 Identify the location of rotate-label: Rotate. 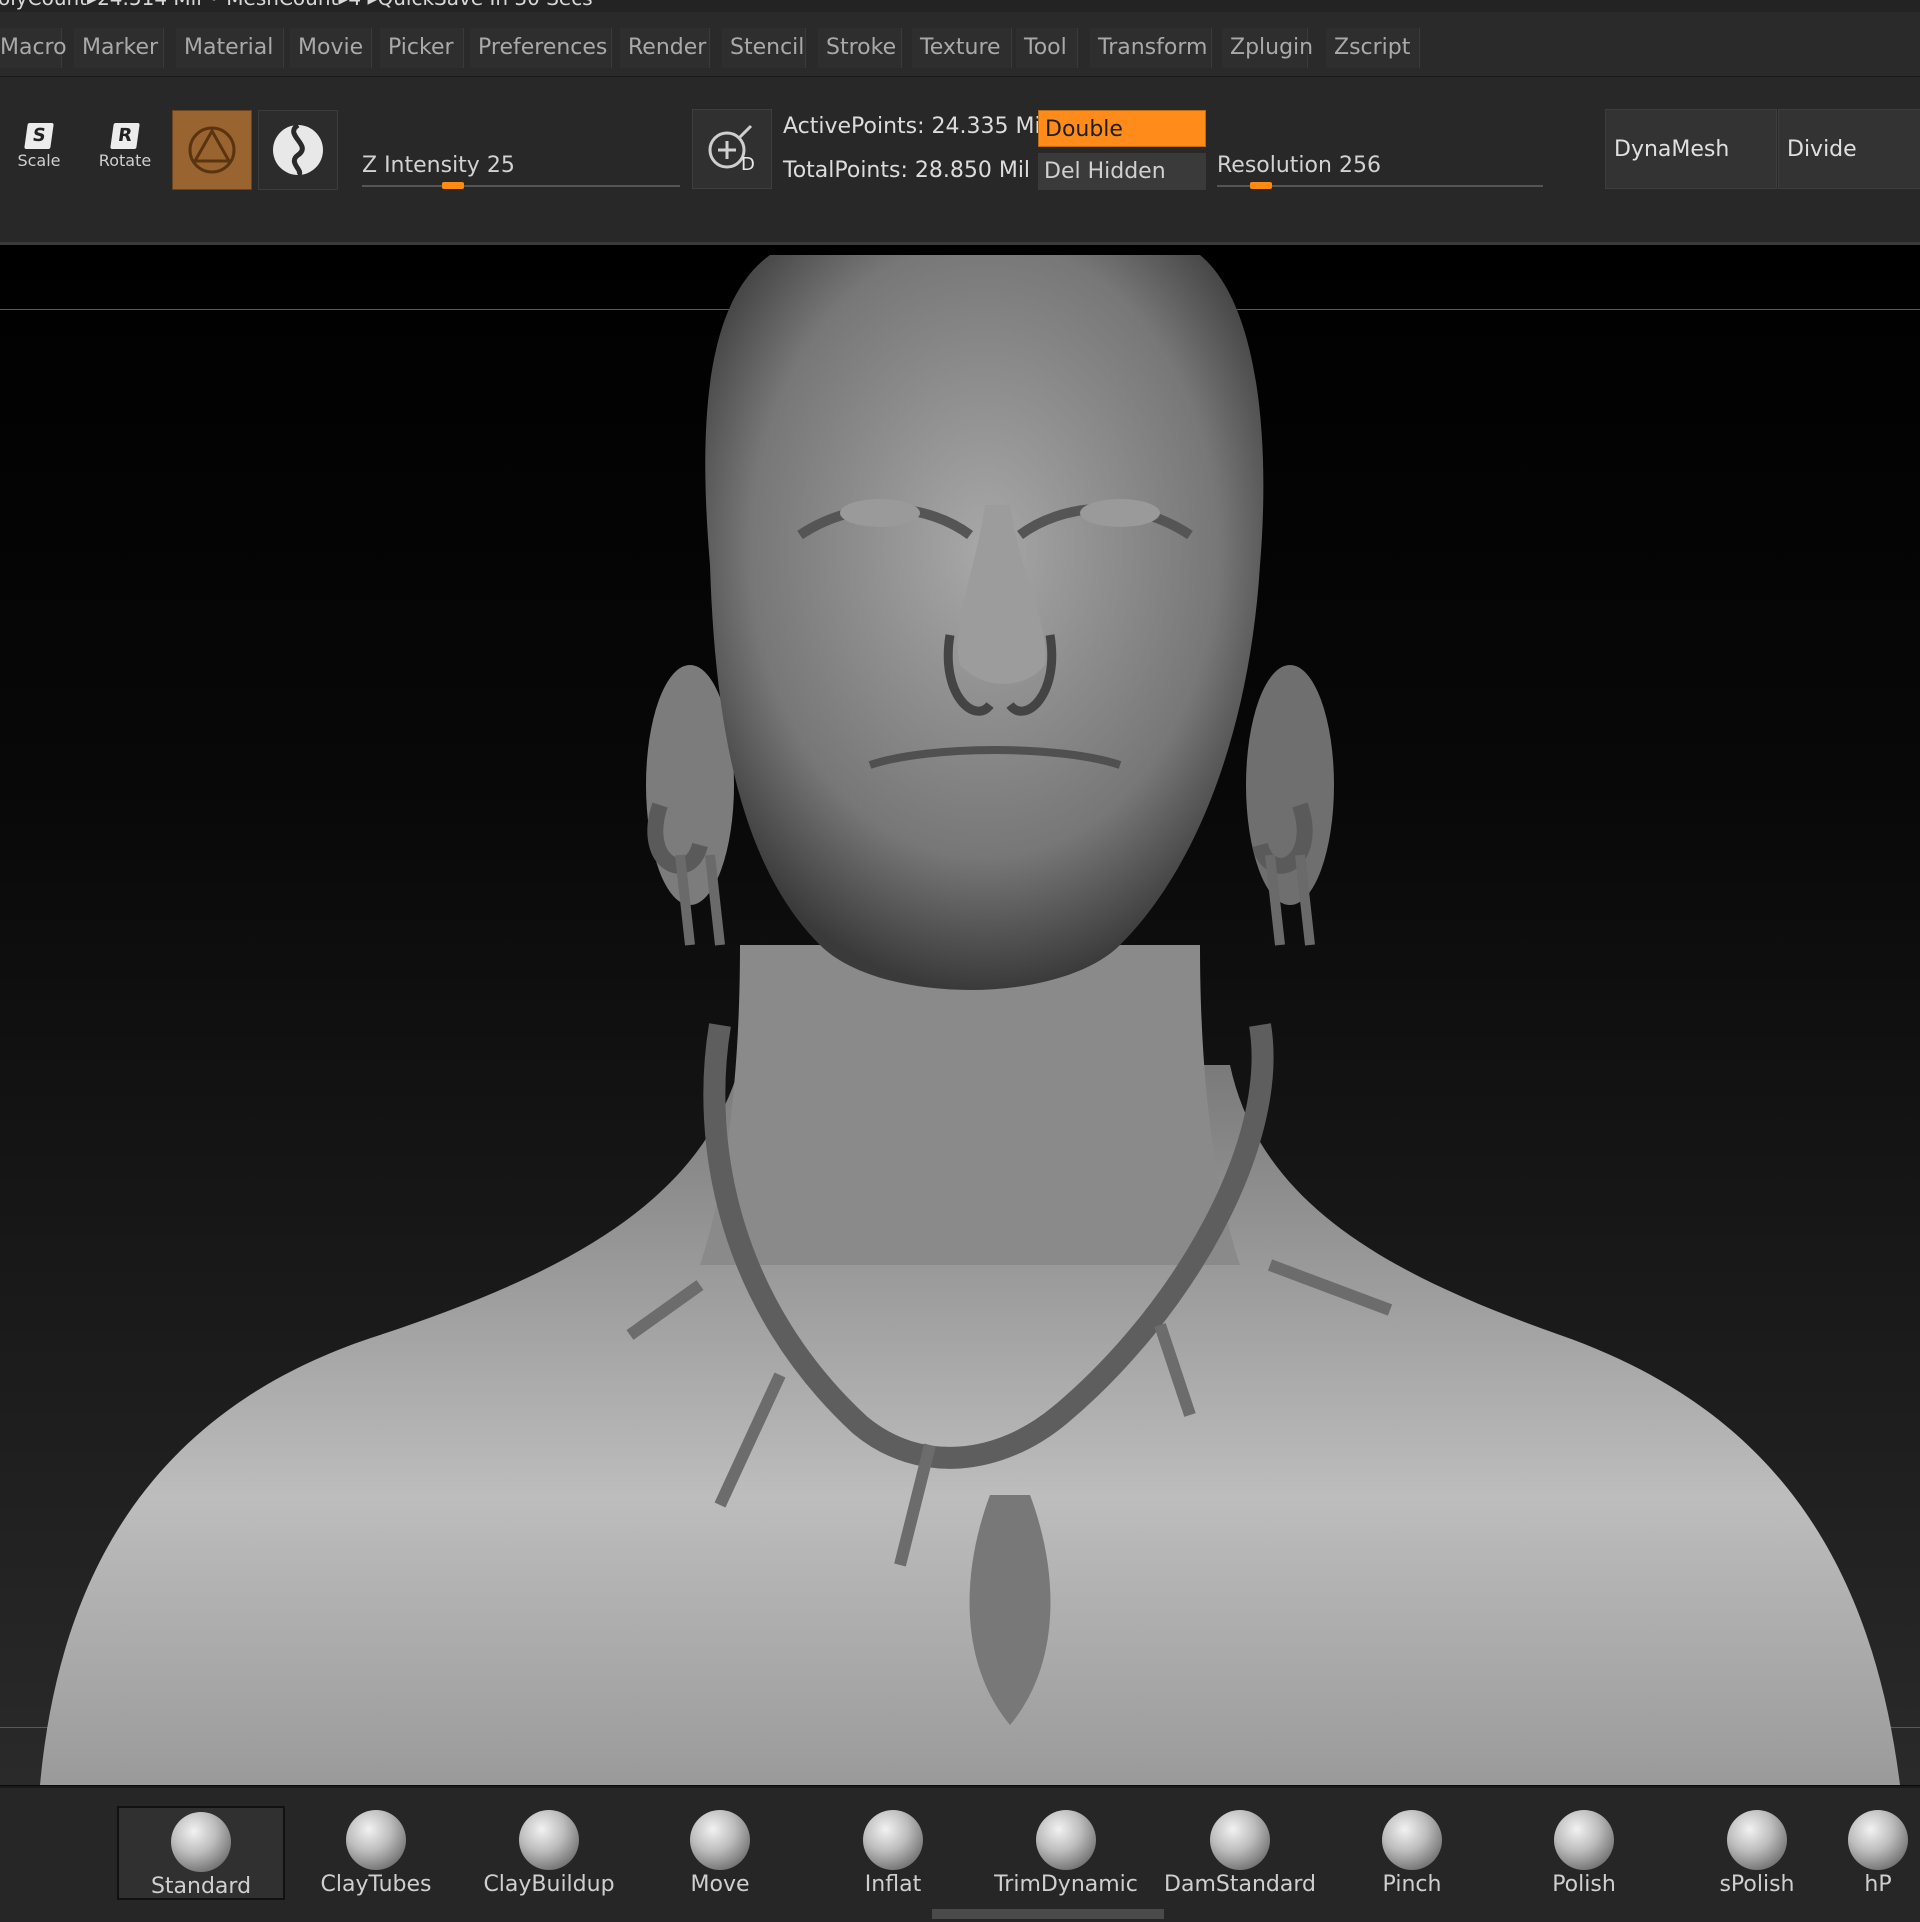
(125, 160).